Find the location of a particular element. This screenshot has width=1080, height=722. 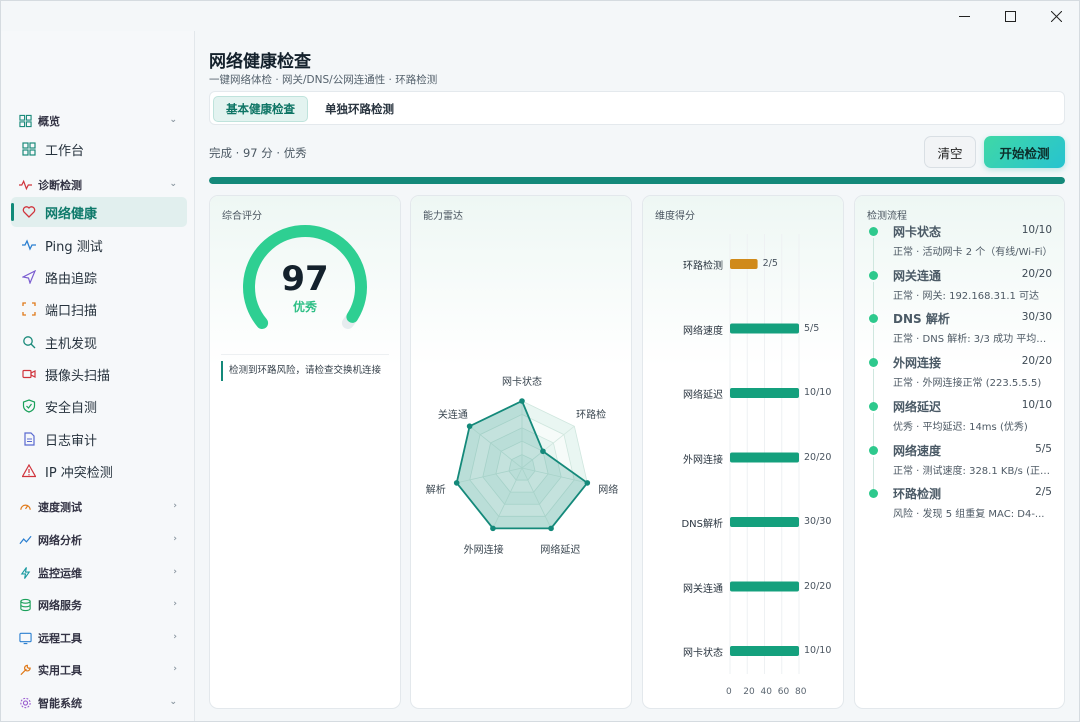

minimize-button is located at coordinates (964, 16).